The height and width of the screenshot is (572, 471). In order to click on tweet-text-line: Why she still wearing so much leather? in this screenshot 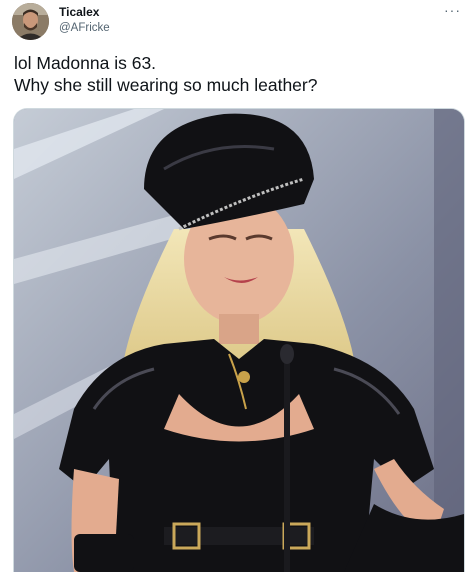, I will do `click(166, 85)`.